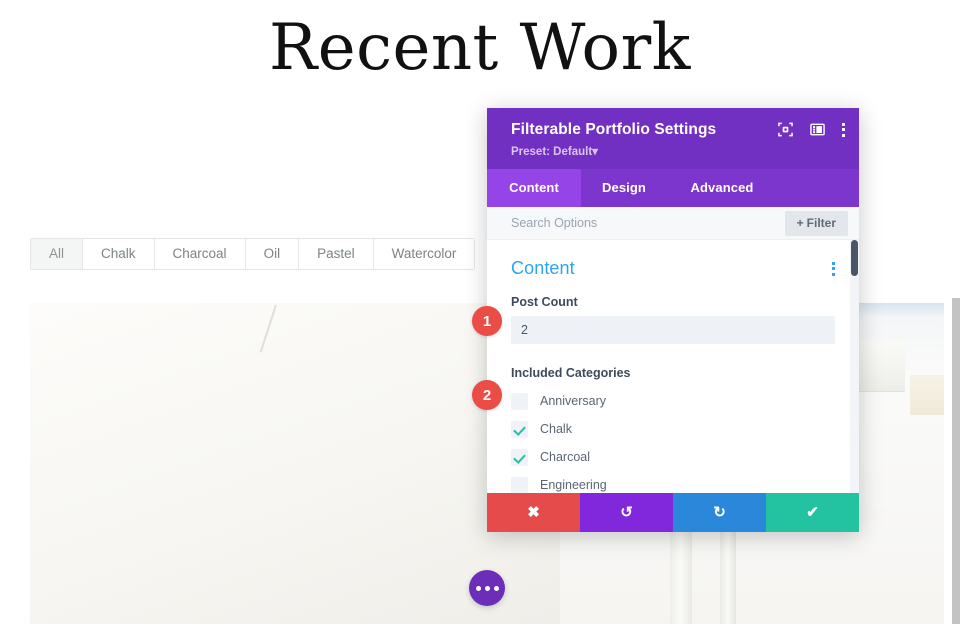  What do you see at coordinates (487, 321) in the screenshot?
I see `callout-badge-1: 1` at bounding box center [487, 321].